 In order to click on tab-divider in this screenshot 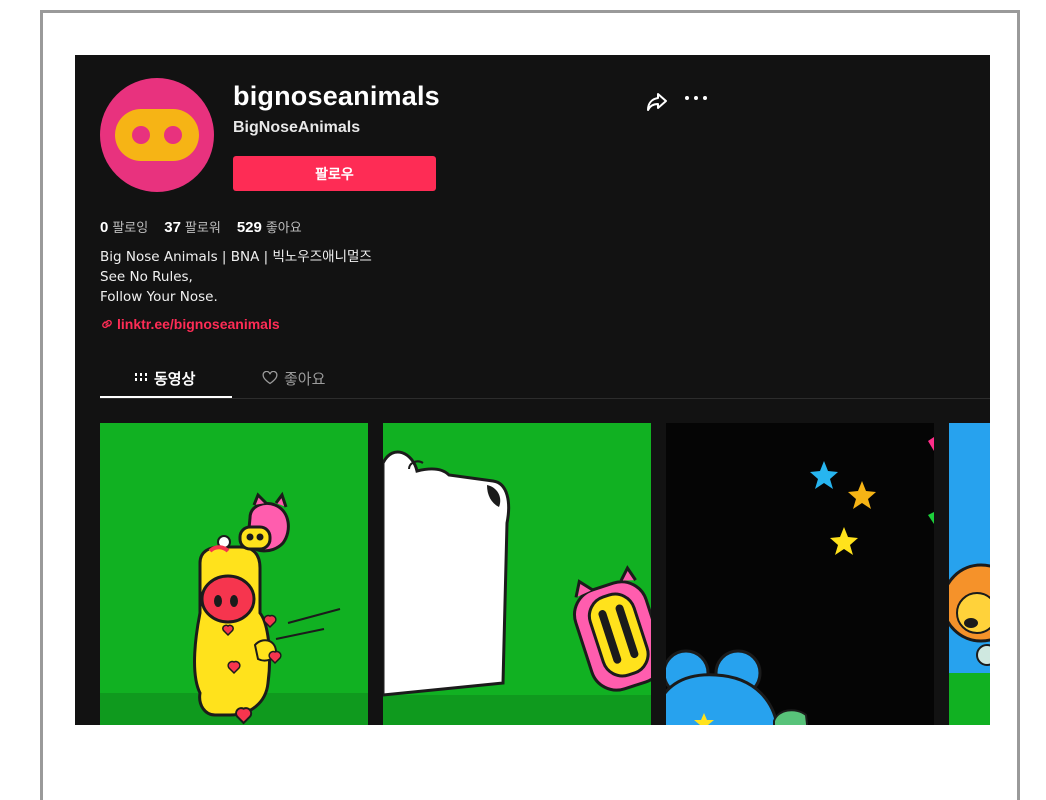, I will do `click(545, 398)`.